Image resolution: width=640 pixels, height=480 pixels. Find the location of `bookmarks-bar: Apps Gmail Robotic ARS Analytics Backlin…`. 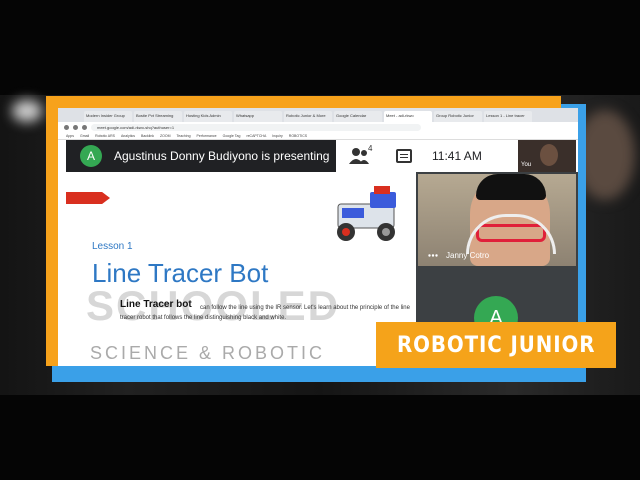

bookmarks-bar: Apps Gmail Robotic ARS Analytics Backlin… is located at coordinates (318, 136).